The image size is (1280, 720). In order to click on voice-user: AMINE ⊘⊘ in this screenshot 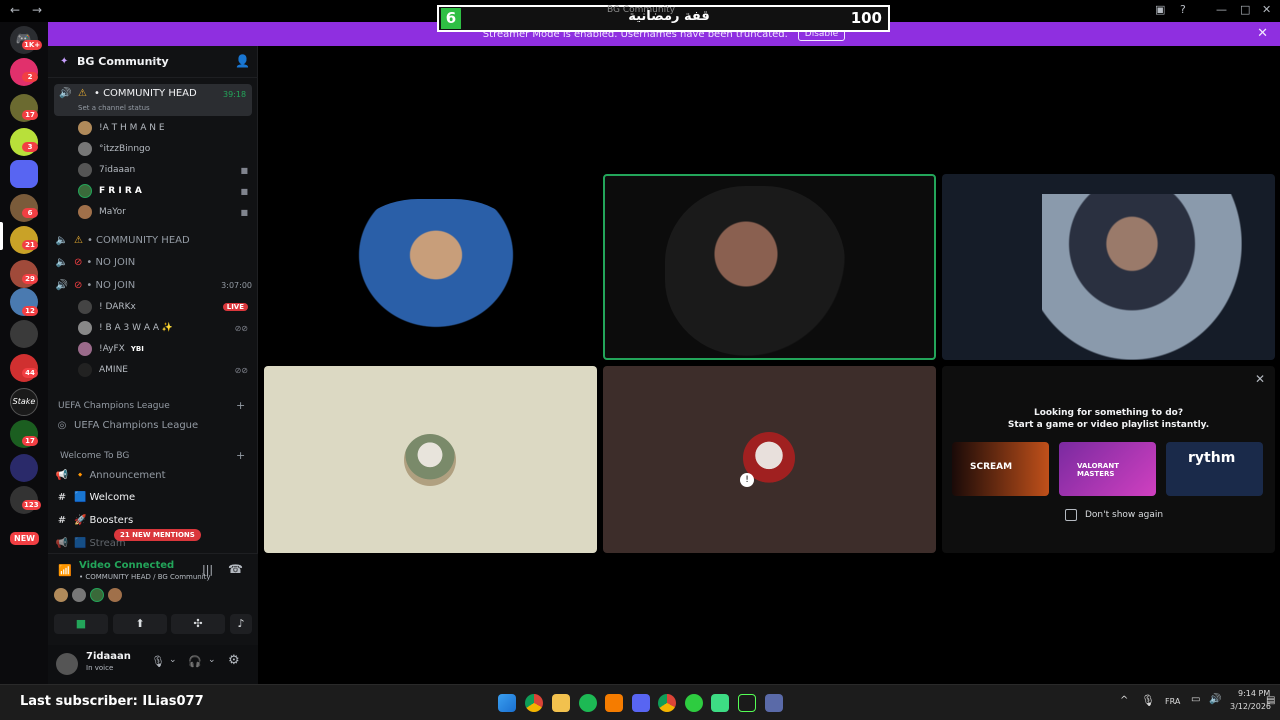, I will do `click(163, 370)`.